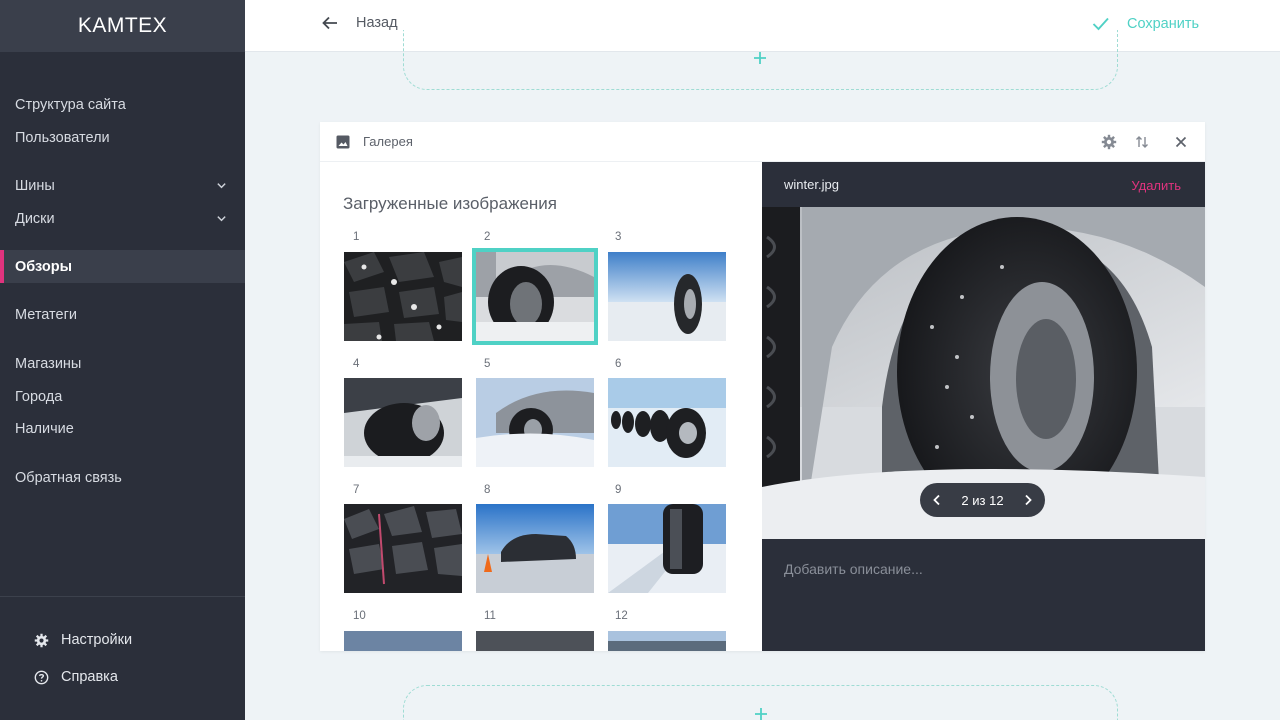  Describe the element at coordinates (43, 266) in the screenshot. I see `sidebar-item-label: Обзоры` at that location.